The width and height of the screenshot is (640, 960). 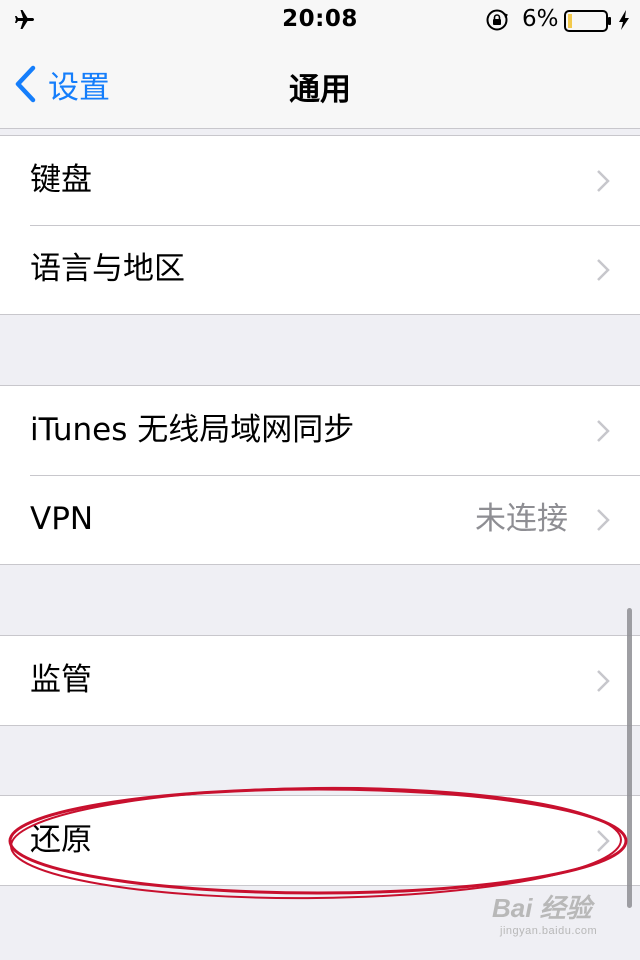 What do you see at coordinates (61, 180) in the screenshot?
I see `row-label: 键盘` at bounding box center [61, 180].